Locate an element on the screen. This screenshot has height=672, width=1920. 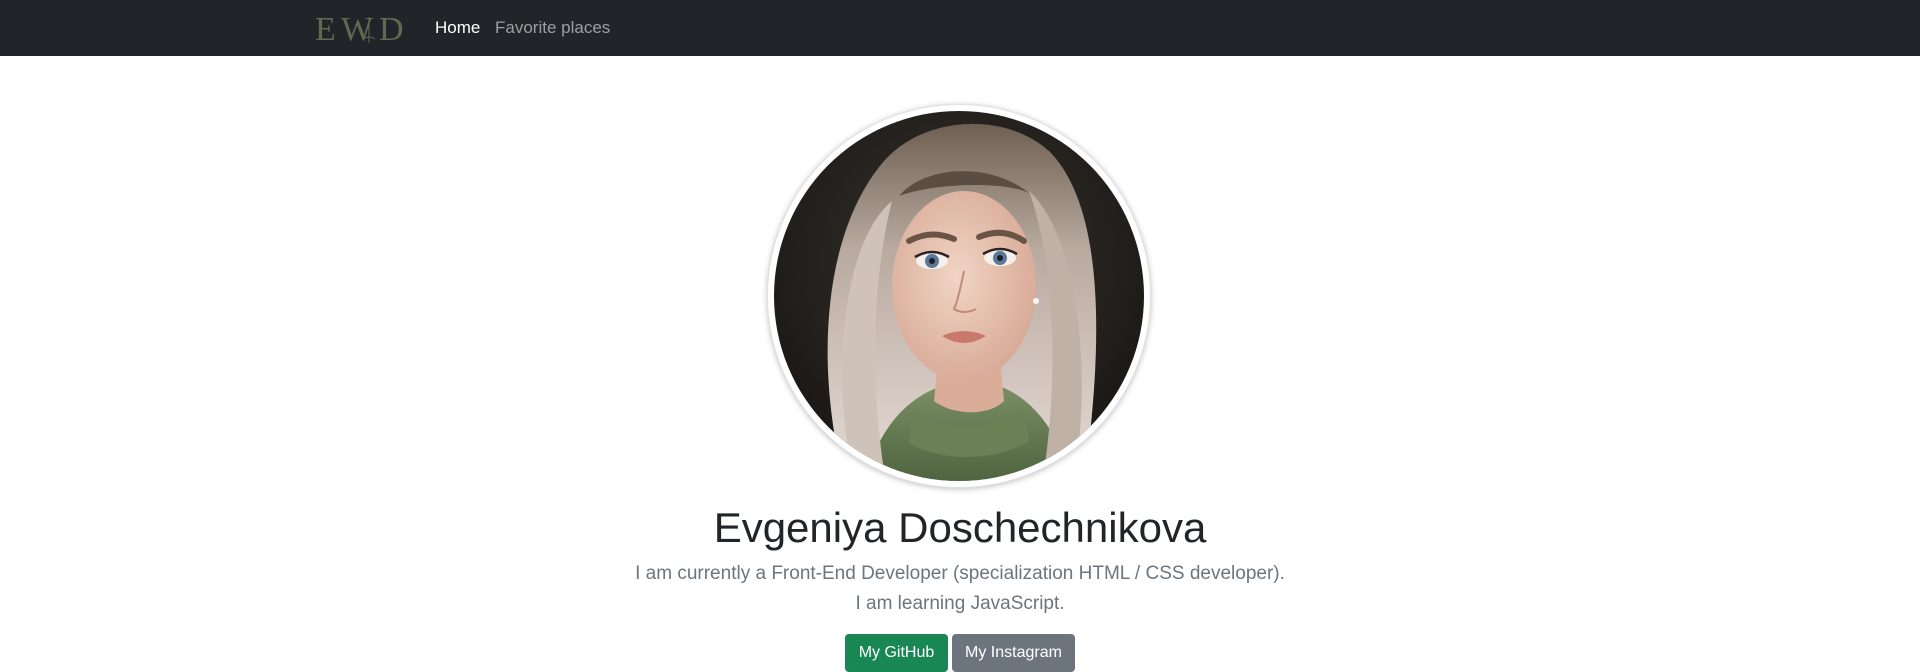
instagram-button: My Instagram is located at coordinates (1013, 653).